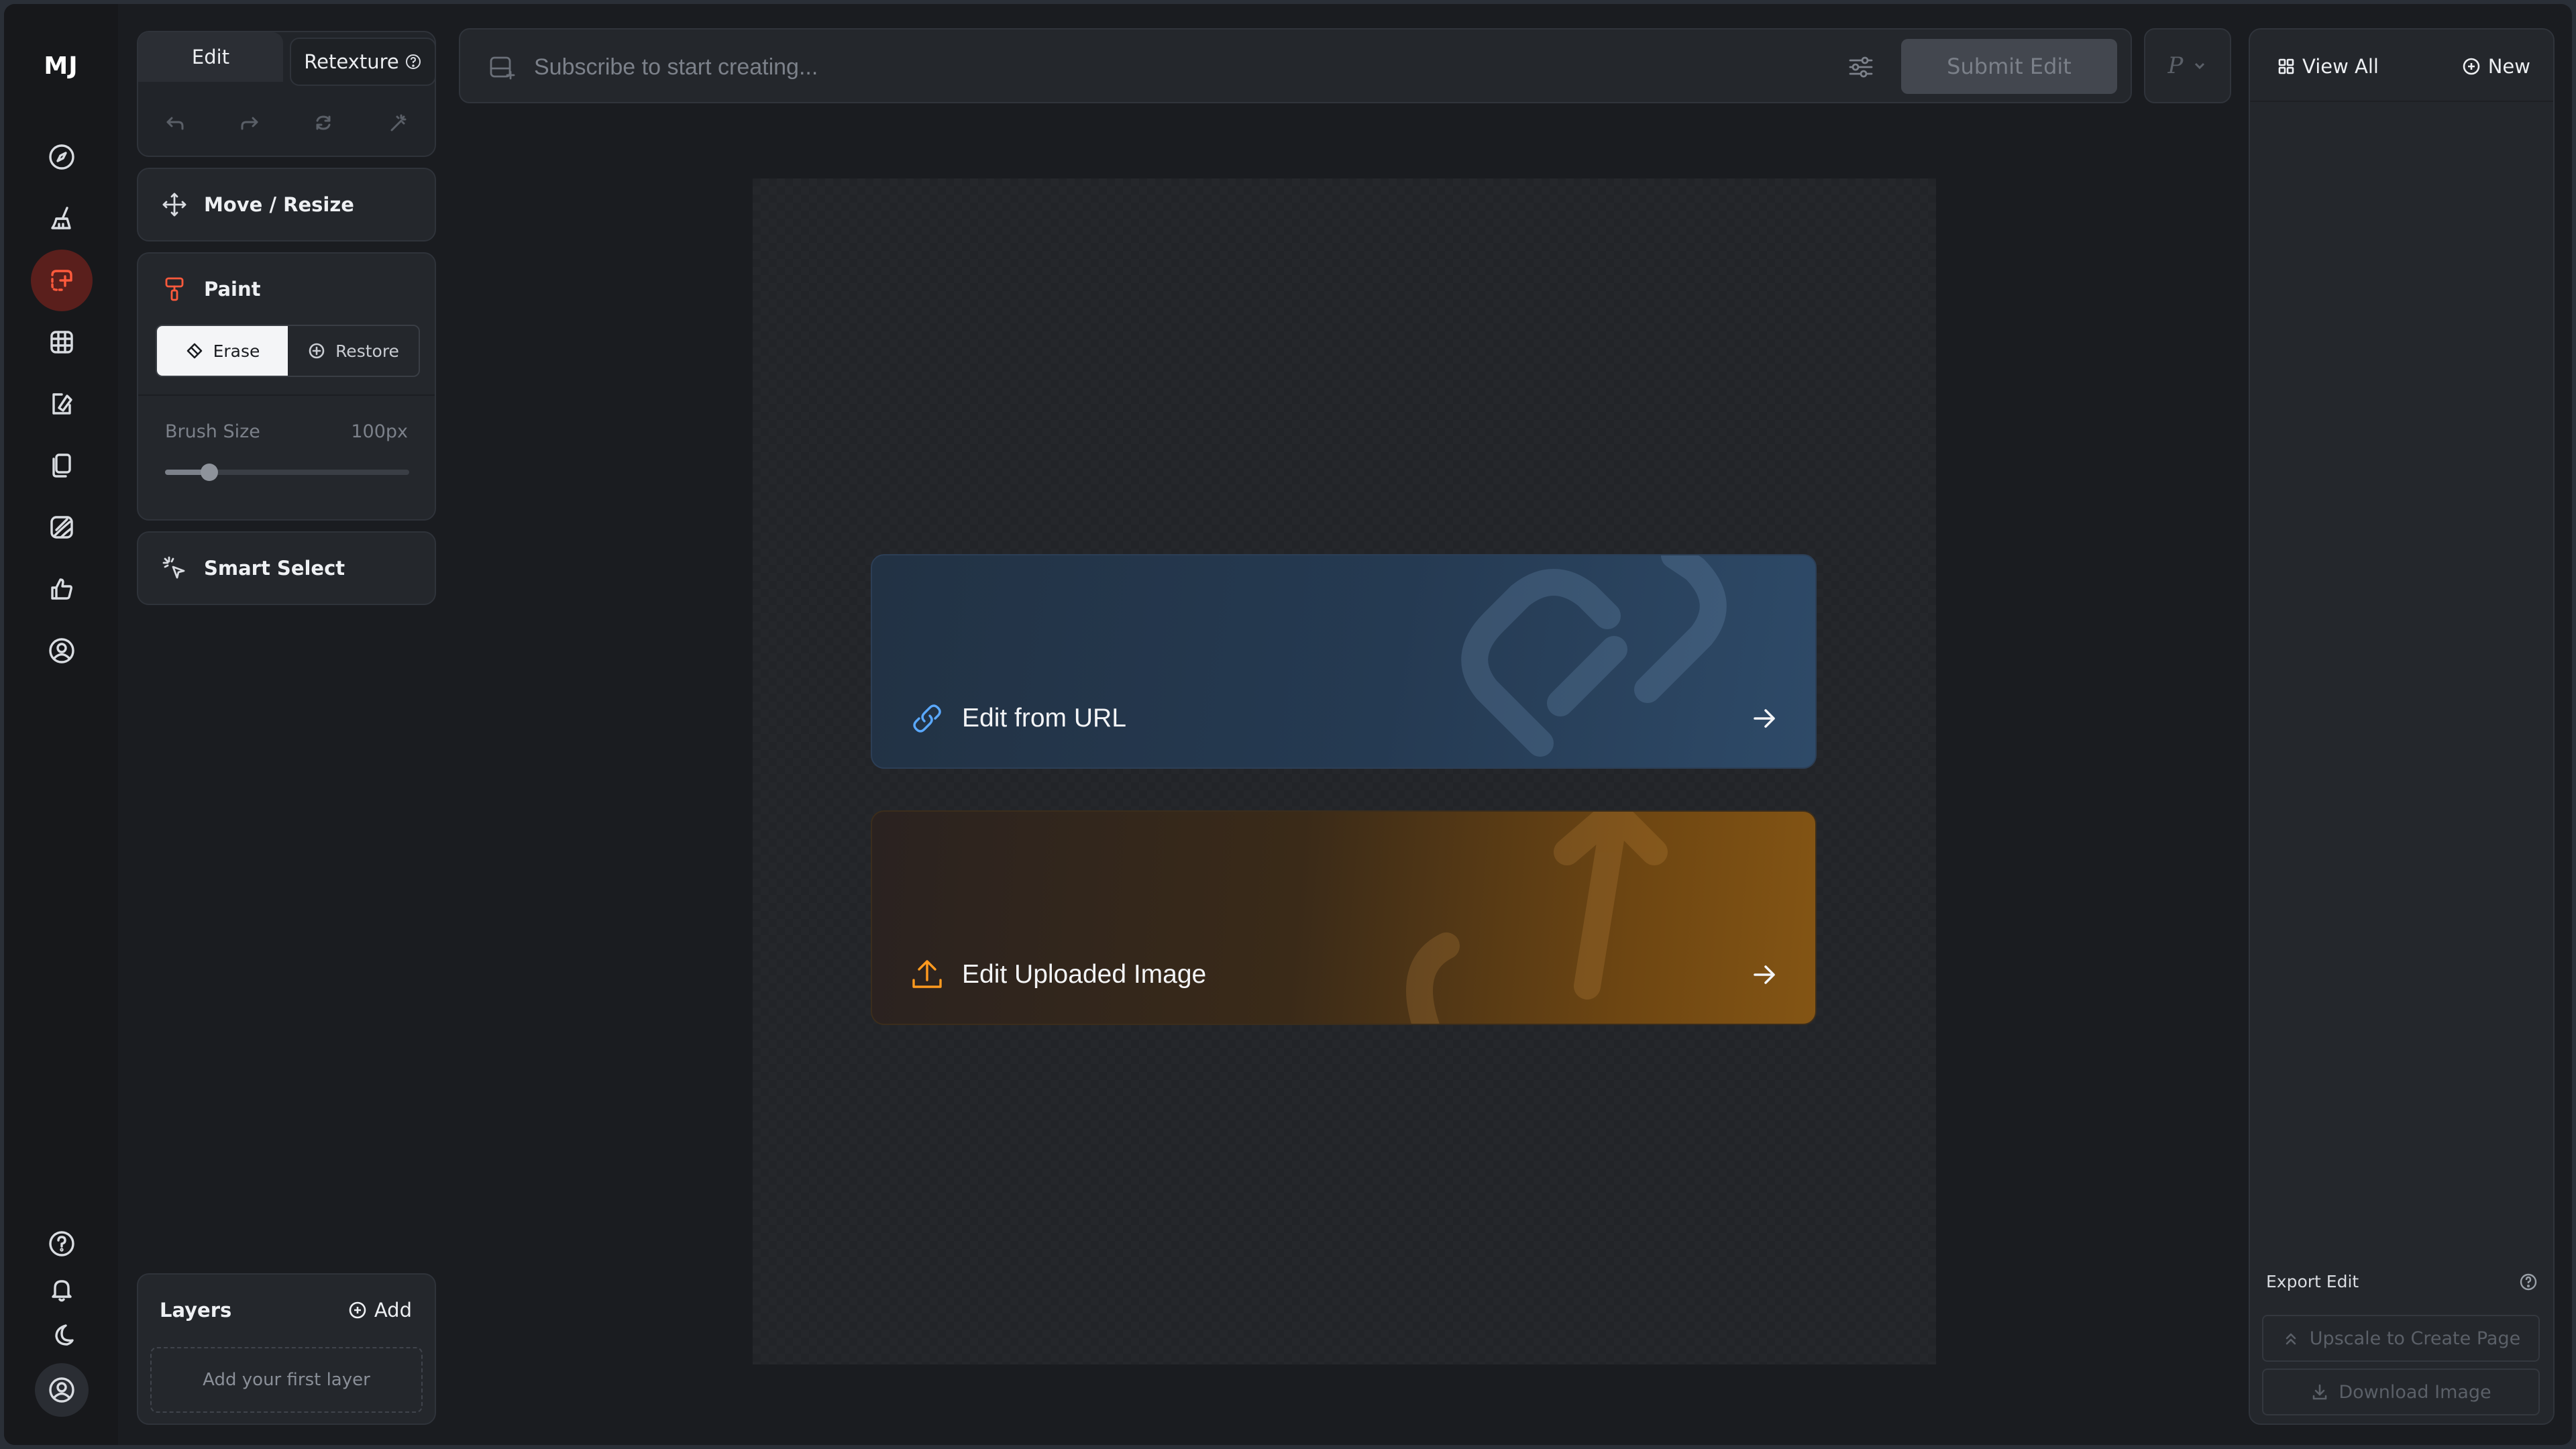 The height and width of the screenshot is (1449, 2576). Describe the element at coordinates (286, 395) in the screenshot. I see `divider` at that location.